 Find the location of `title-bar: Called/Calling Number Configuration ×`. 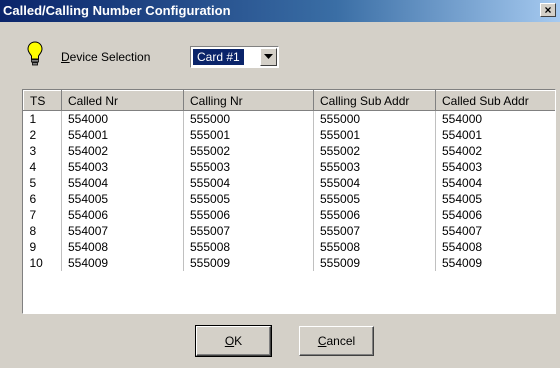

title-bar: Called/Calling Number Configuration × is located at coordinates (280, 11).